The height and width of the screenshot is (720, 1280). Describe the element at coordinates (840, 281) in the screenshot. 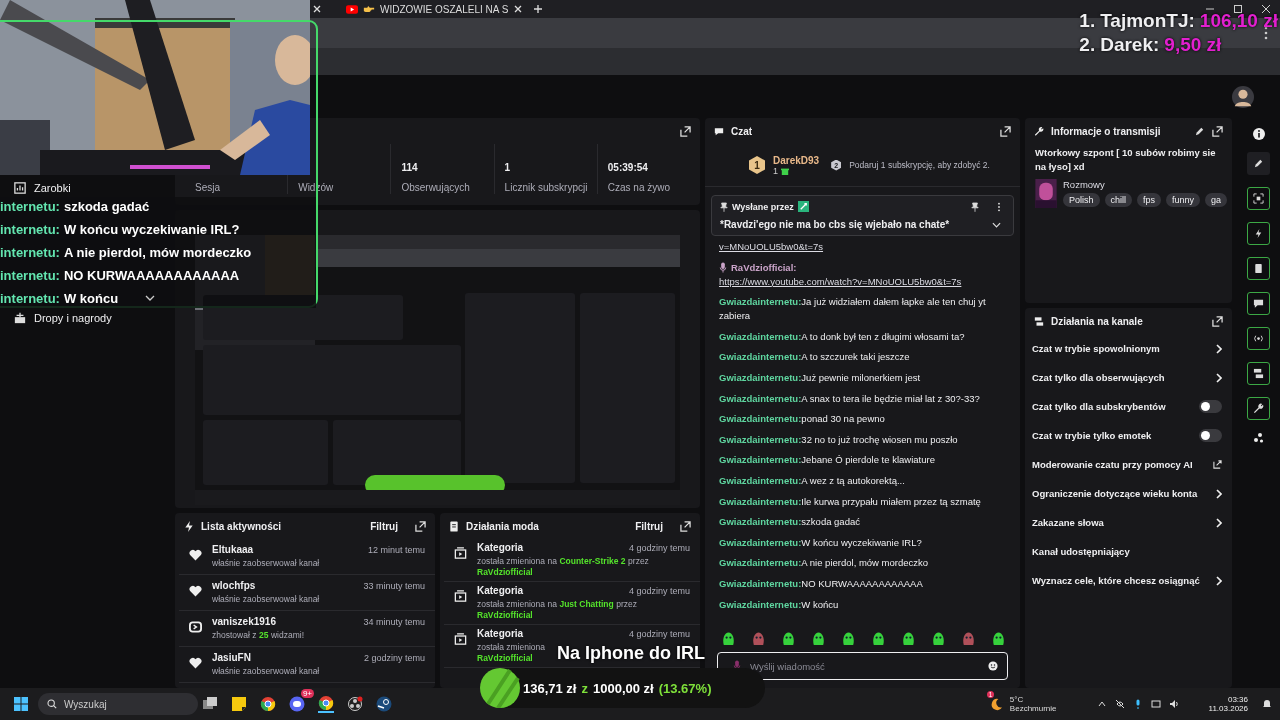

I see `chat-link: https://www.youtube.com/watch?v=MNoUOLU5bw0&t=7s` at that location.